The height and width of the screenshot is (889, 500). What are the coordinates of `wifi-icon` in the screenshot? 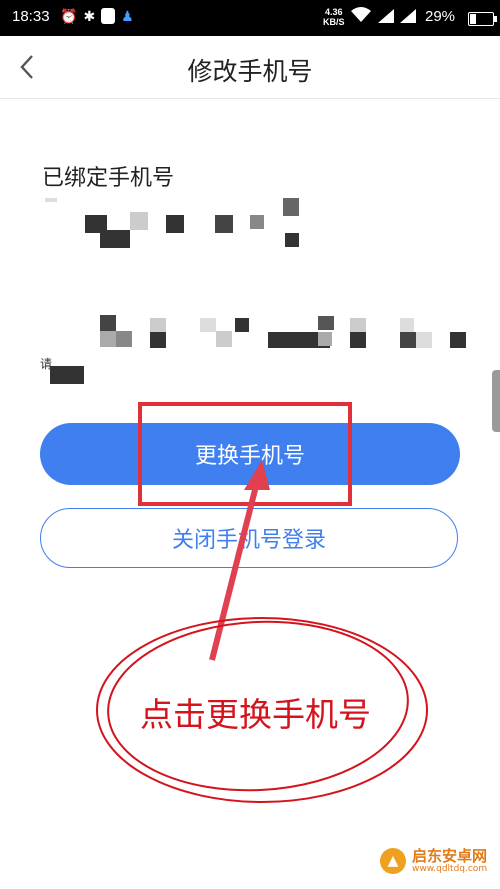 It's located at (361, 17).